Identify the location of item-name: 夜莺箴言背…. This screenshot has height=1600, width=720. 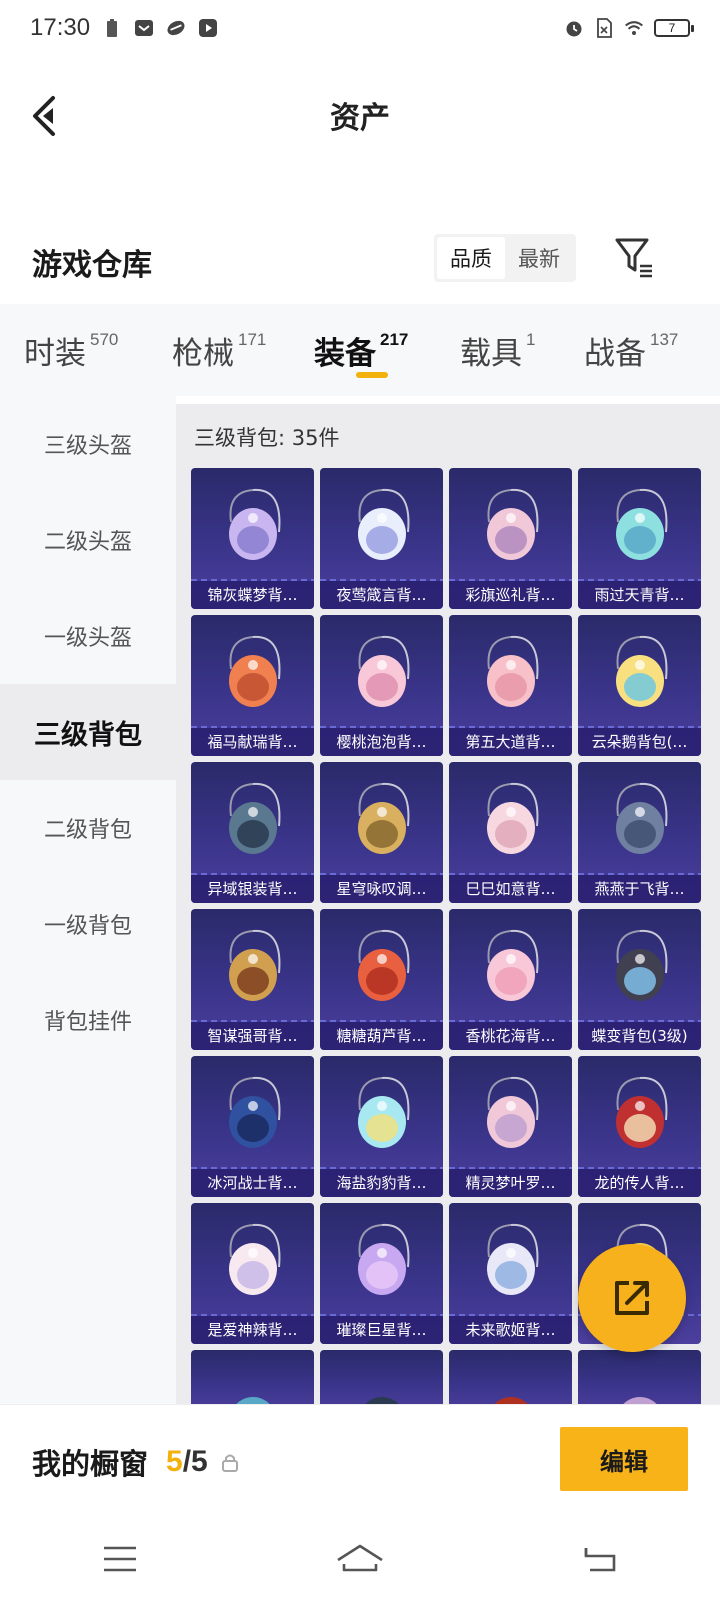
(381, 595).